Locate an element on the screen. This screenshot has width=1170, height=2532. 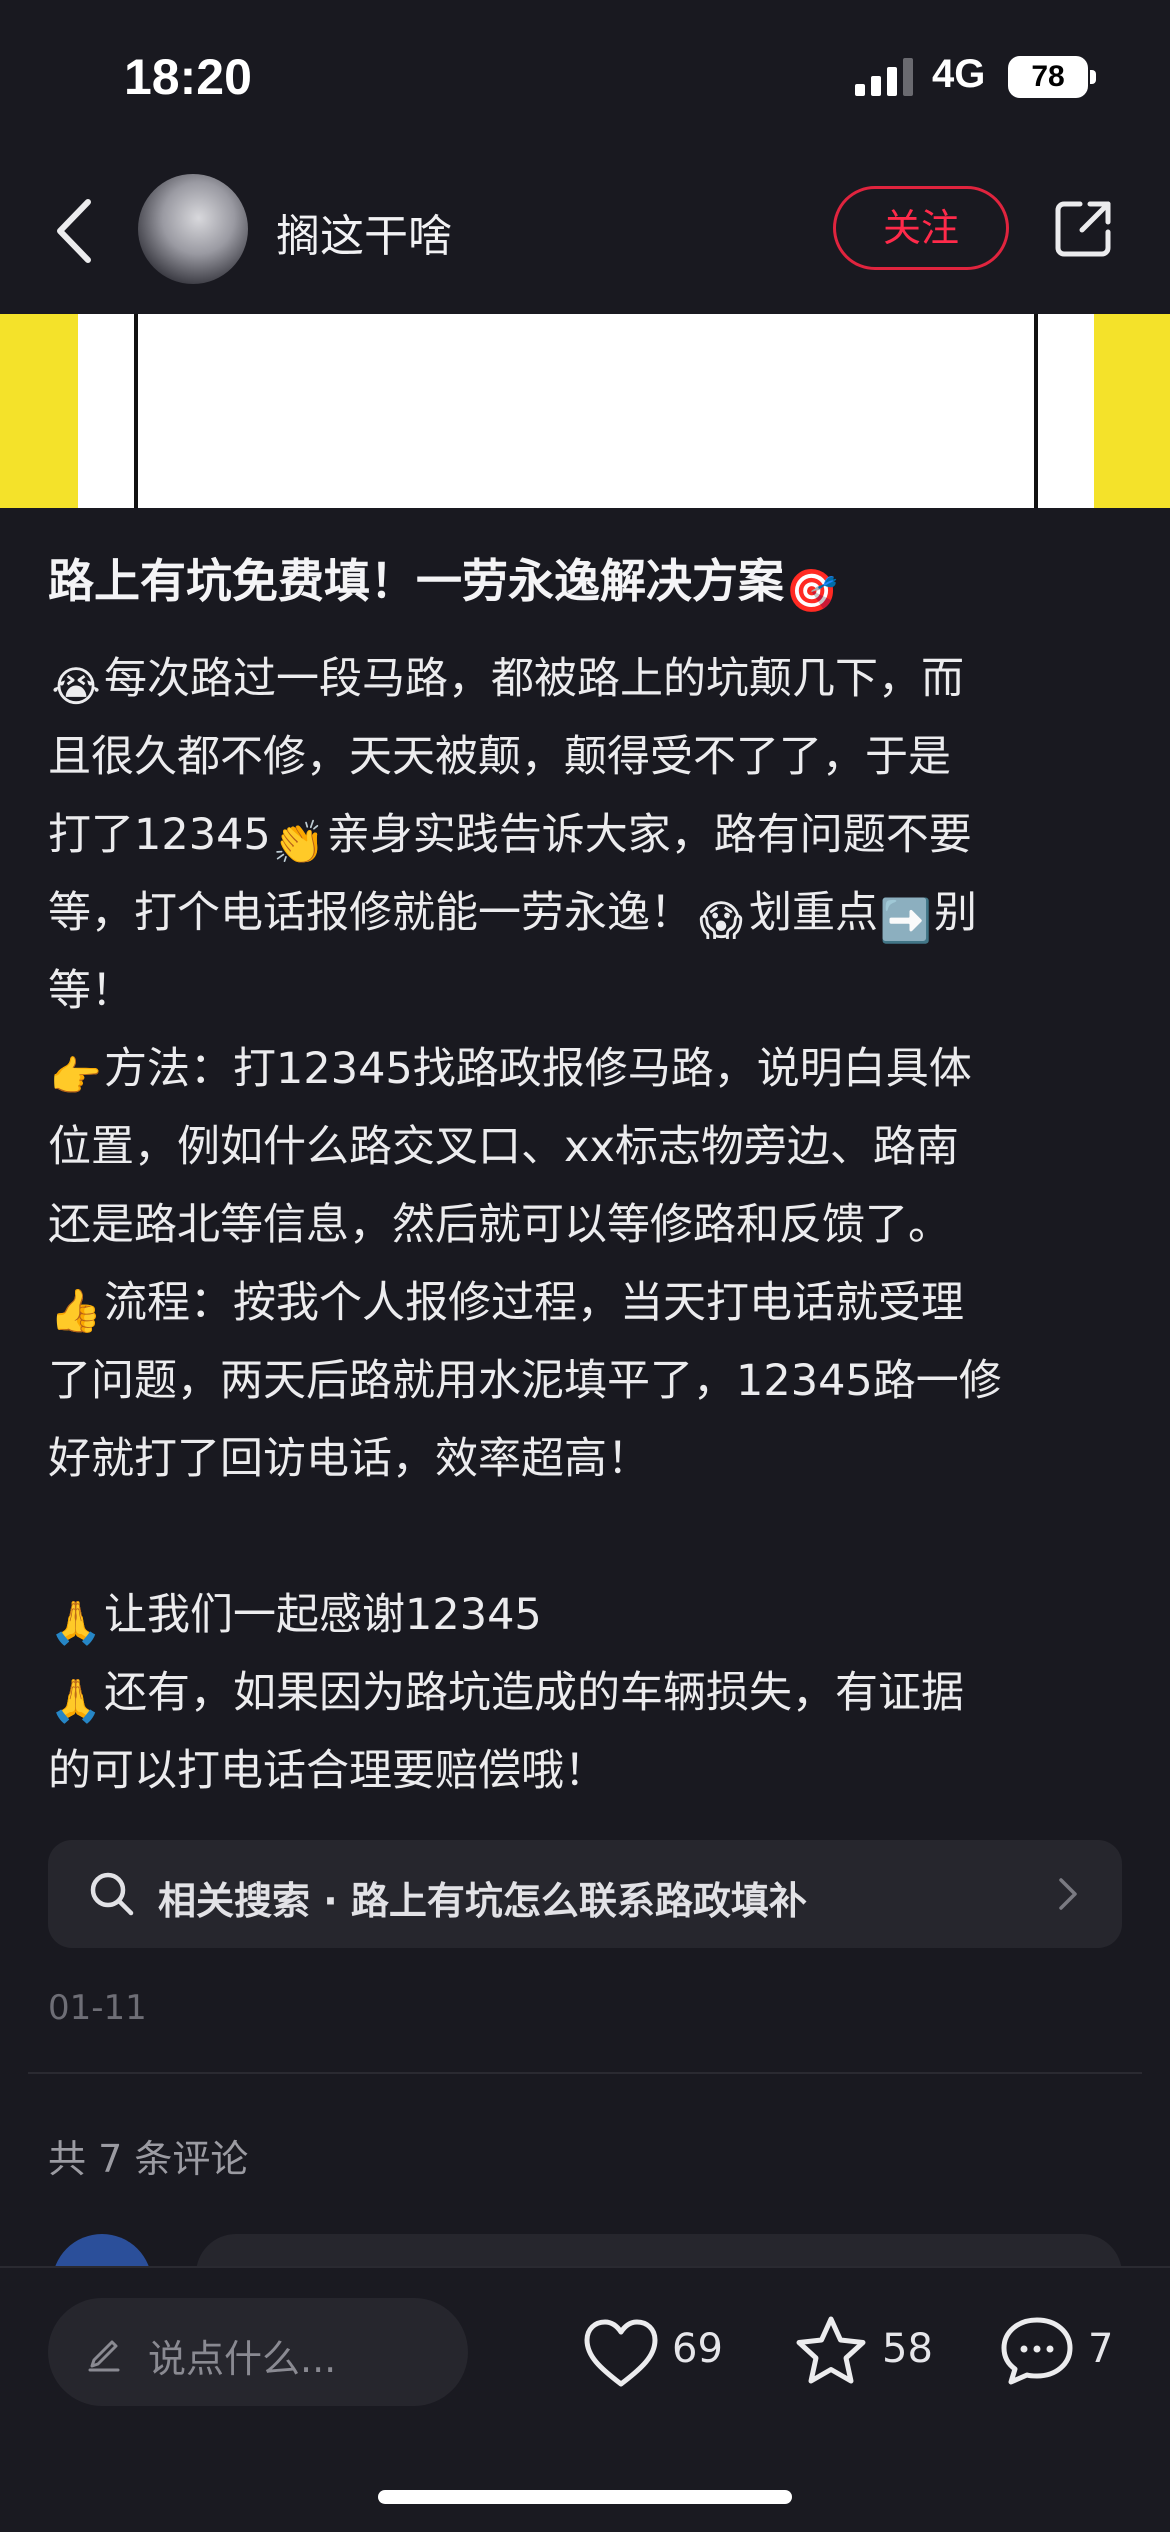
post-body-line: 位置，例如什么路交叉口、xx标志物旁边、路南 is located at coordinates (590, 1147).